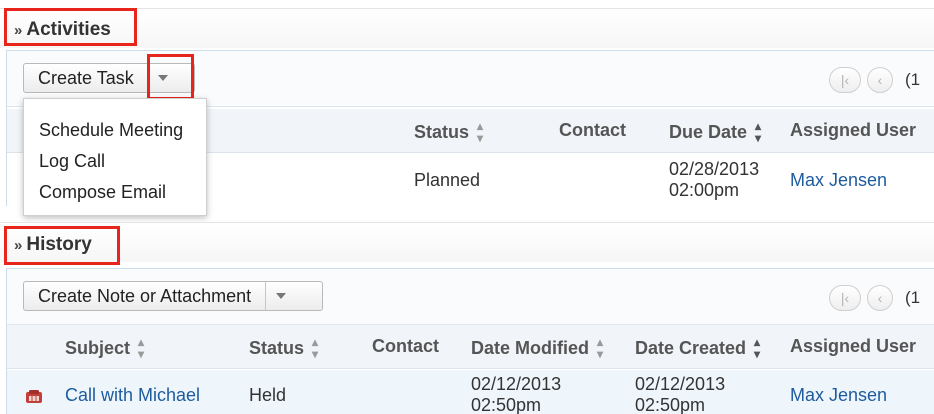  Describe the element at coordinates (115, 130) in the screenshot. I see `menu-item-schedule-meeting: Schedule Meeting` at that location.